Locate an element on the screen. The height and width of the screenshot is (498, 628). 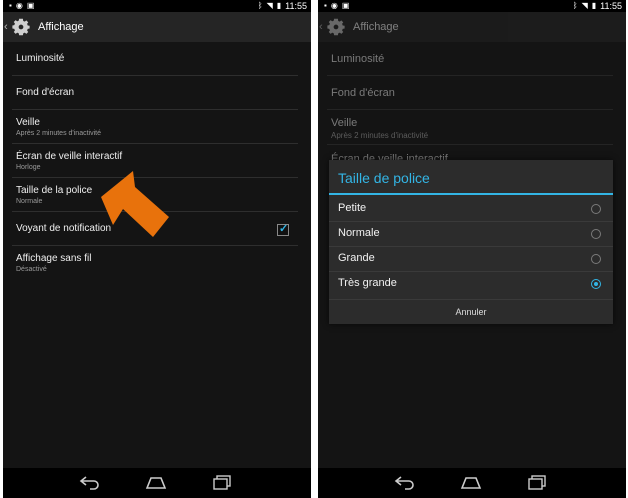
dialog-title-divider is located at coordinates (471, 194).